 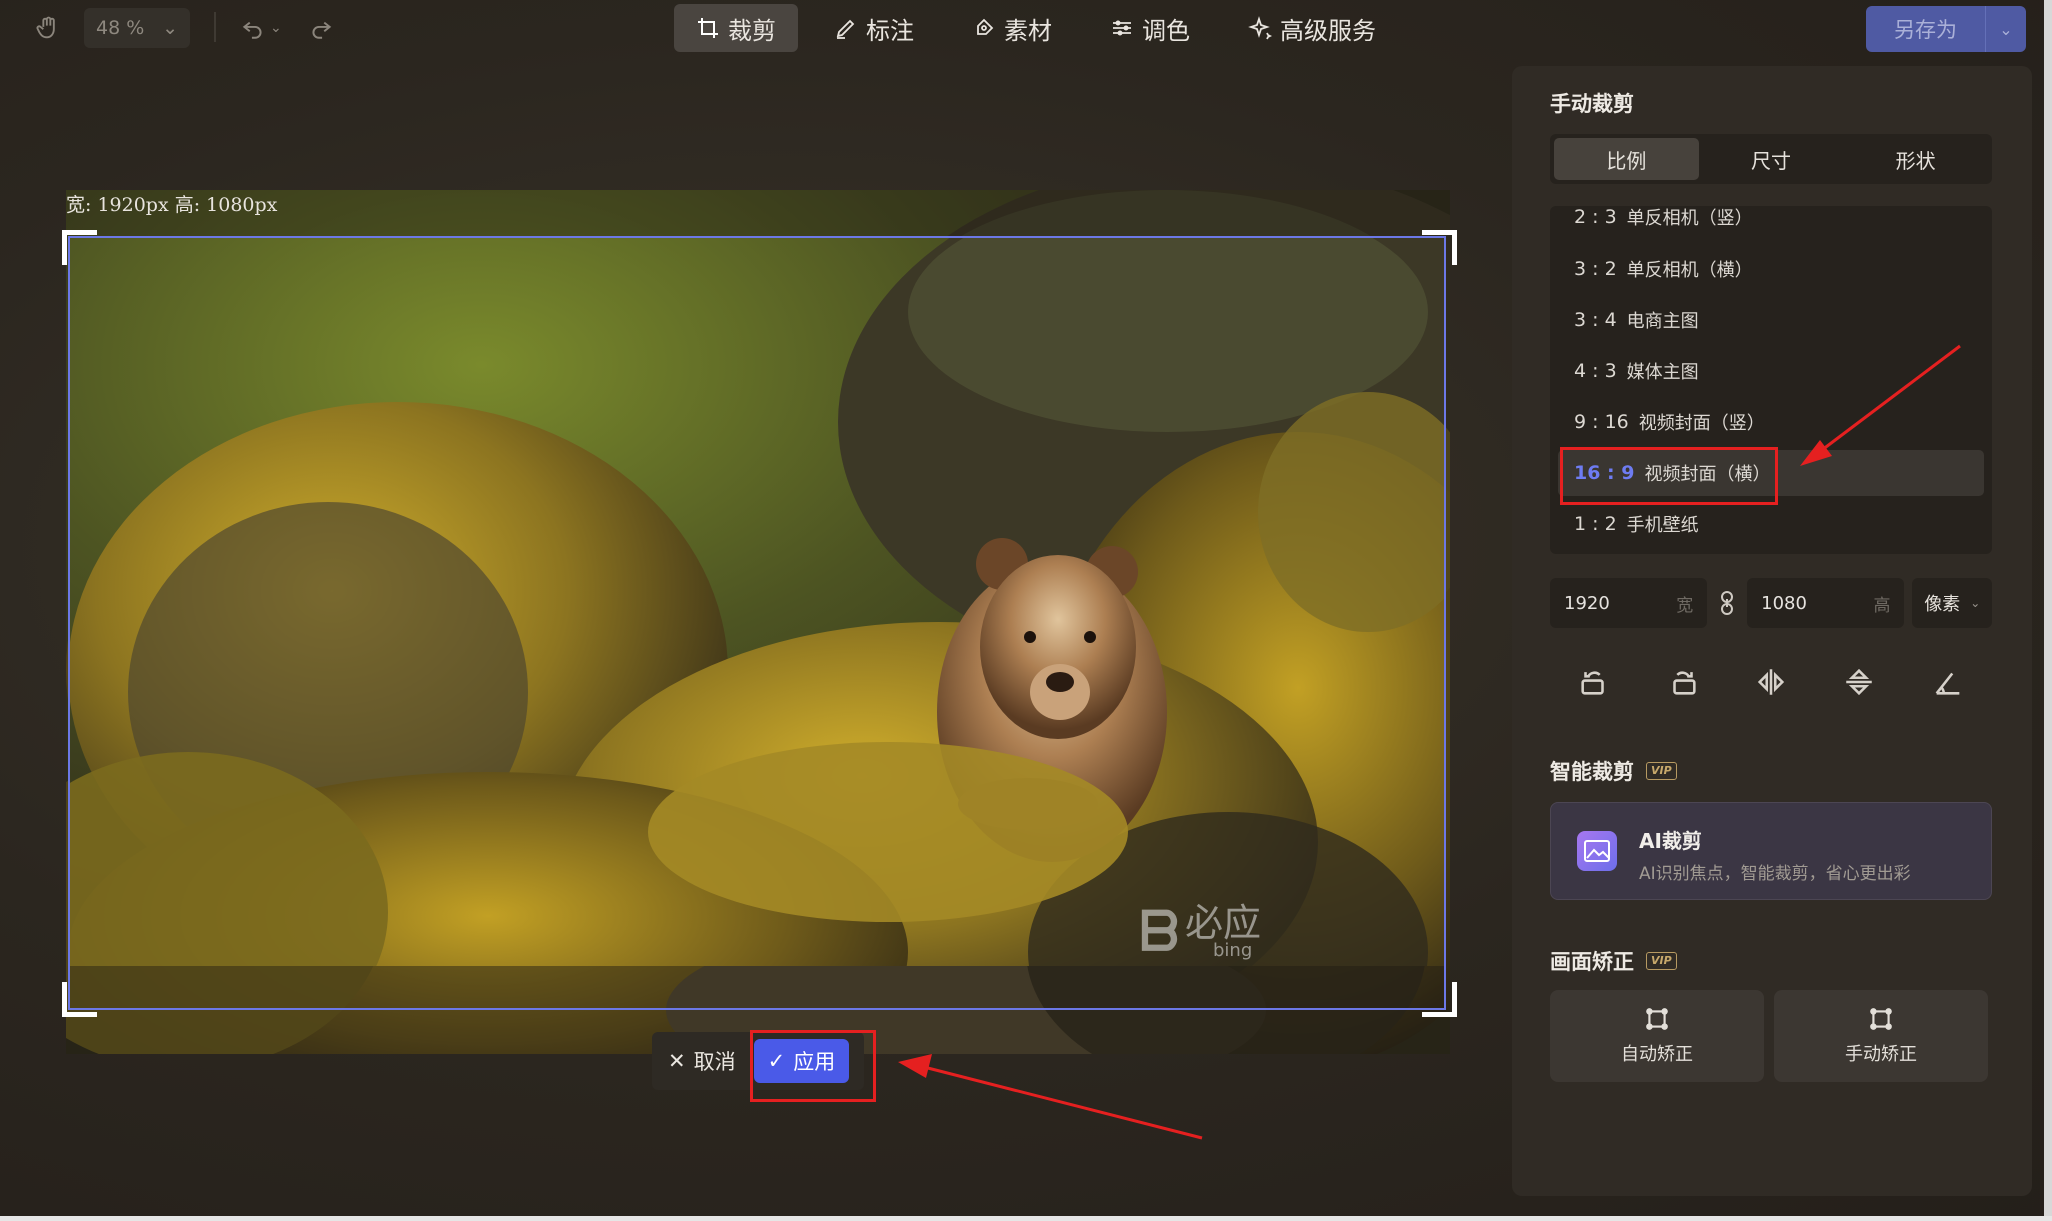 I want to click on arrow-to-ratio, so click(x=1887, y=401).